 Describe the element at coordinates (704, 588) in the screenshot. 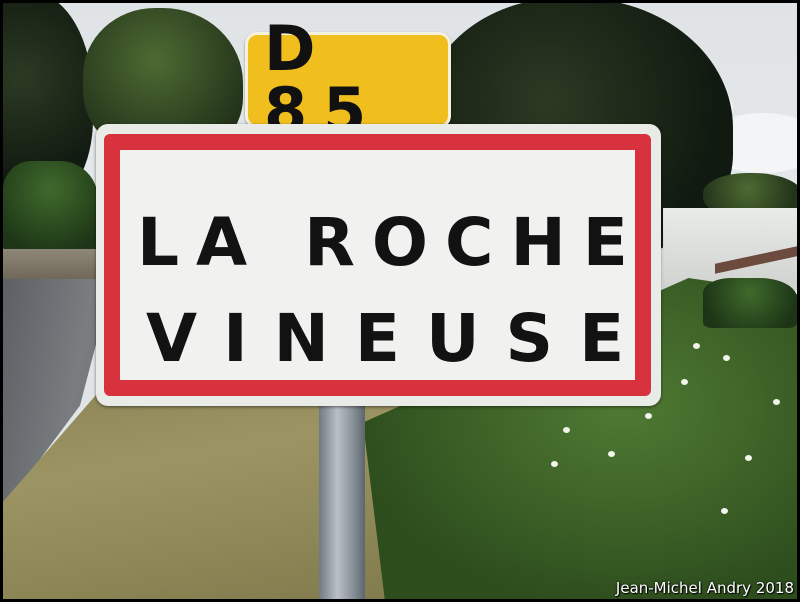

I see `photo-credit: Jean-Michel Andry 2018` at that location.